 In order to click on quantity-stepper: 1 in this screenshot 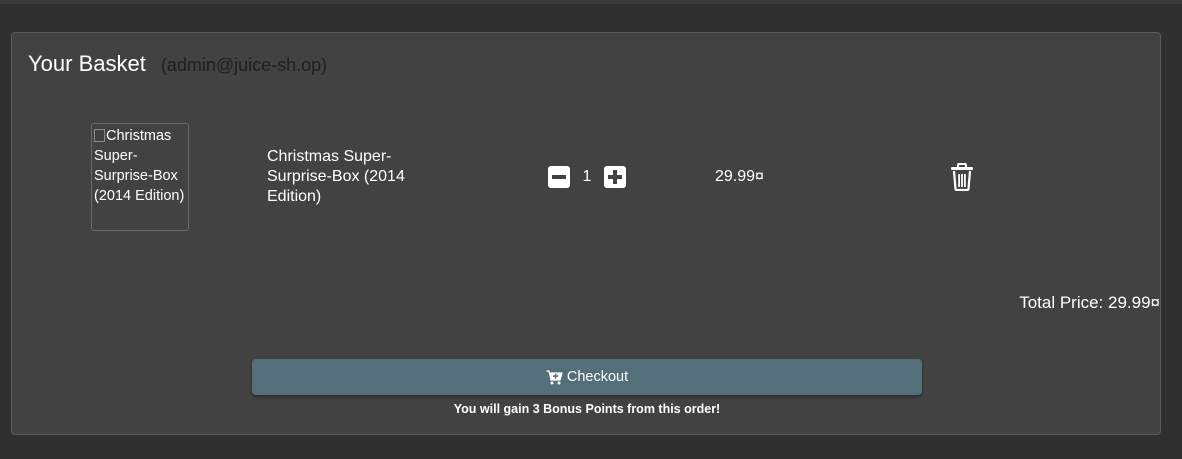, I will do `click(587, 177)`.